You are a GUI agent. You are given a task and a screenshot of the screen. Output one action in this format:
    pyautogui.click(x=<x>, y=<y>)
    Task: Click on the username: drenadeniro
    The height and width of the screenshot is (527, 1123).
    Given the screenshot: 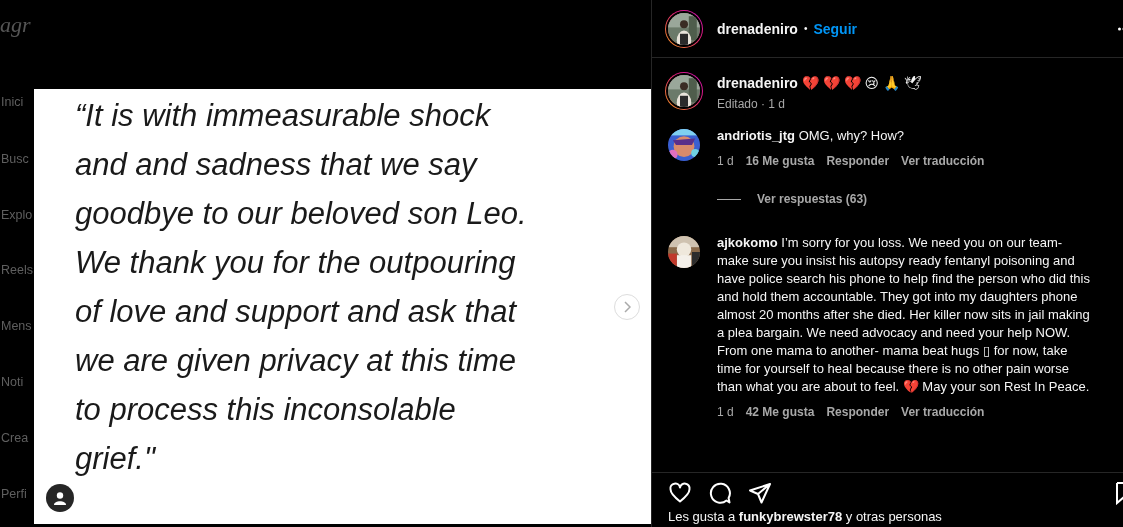 What is the action you would take?
    pyautogui.click(x=757, y=28)
    